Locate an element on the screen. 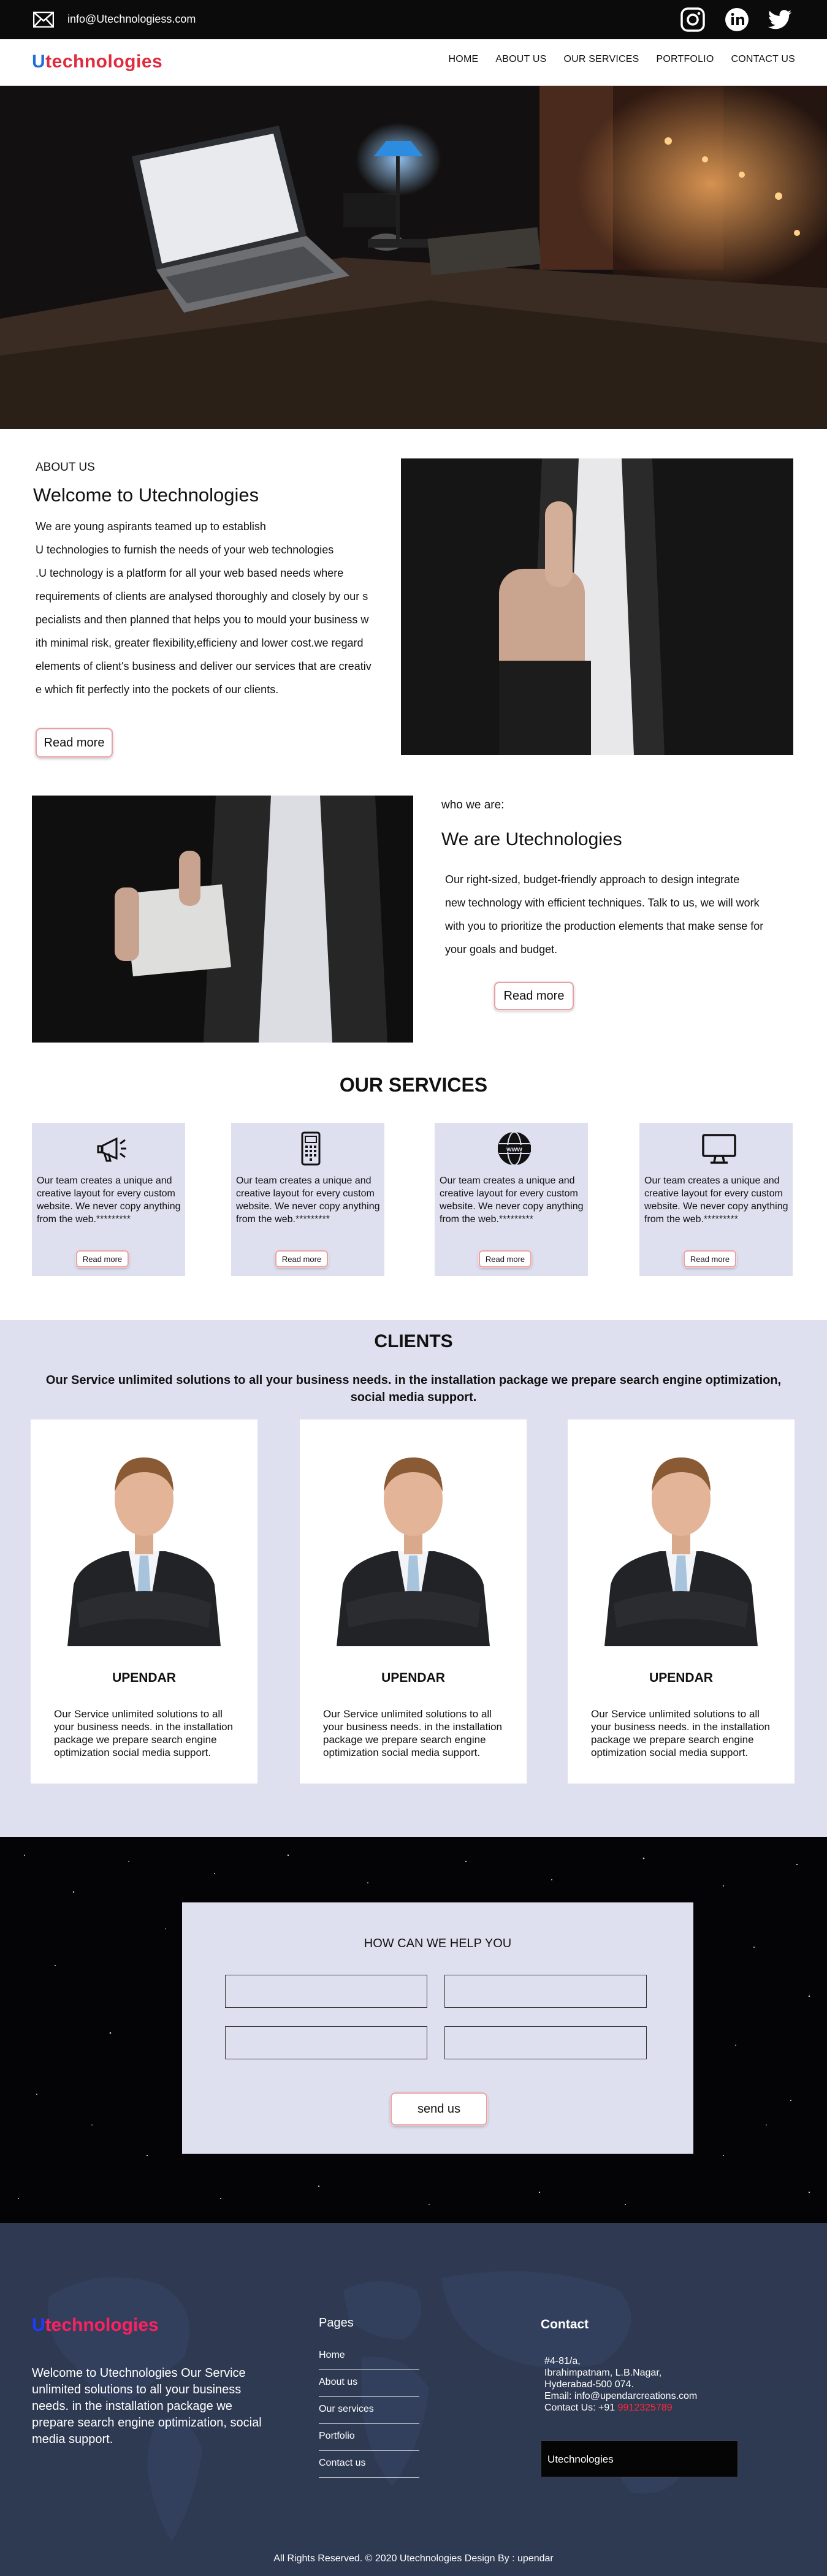  hero-image is located at coordinates (414, 257).